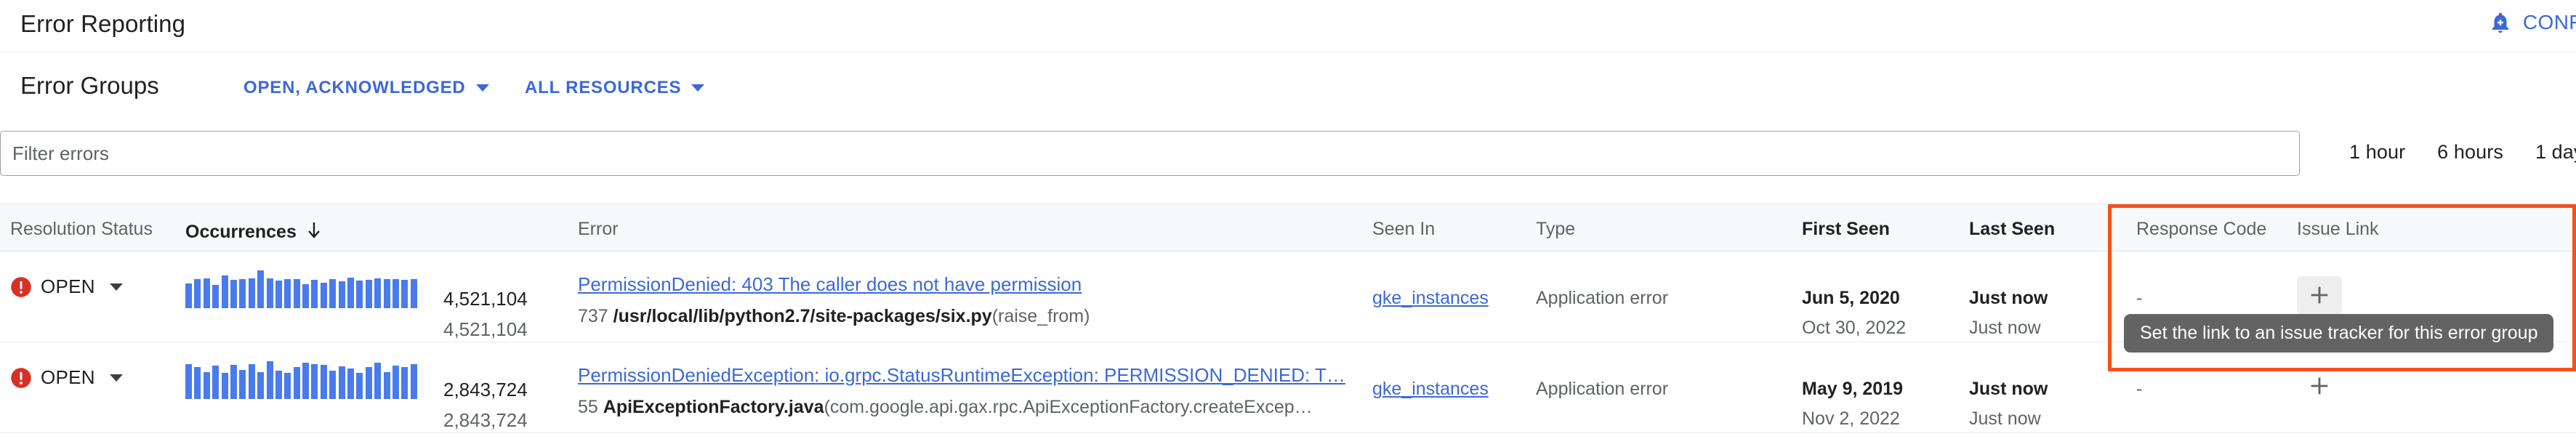  I want to click on time-range-1-day: 1 day, so click(2547, 152).